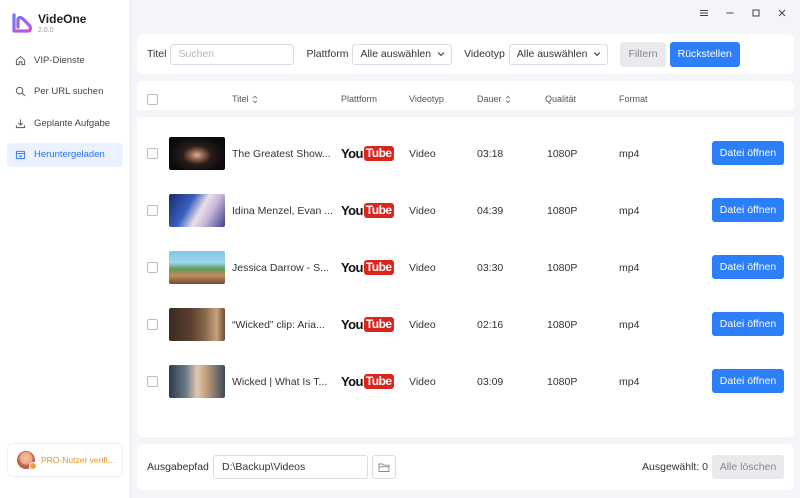  Describe the element at coordinates (290, 467) in the screenshot. I see `output-path-input` at that location.